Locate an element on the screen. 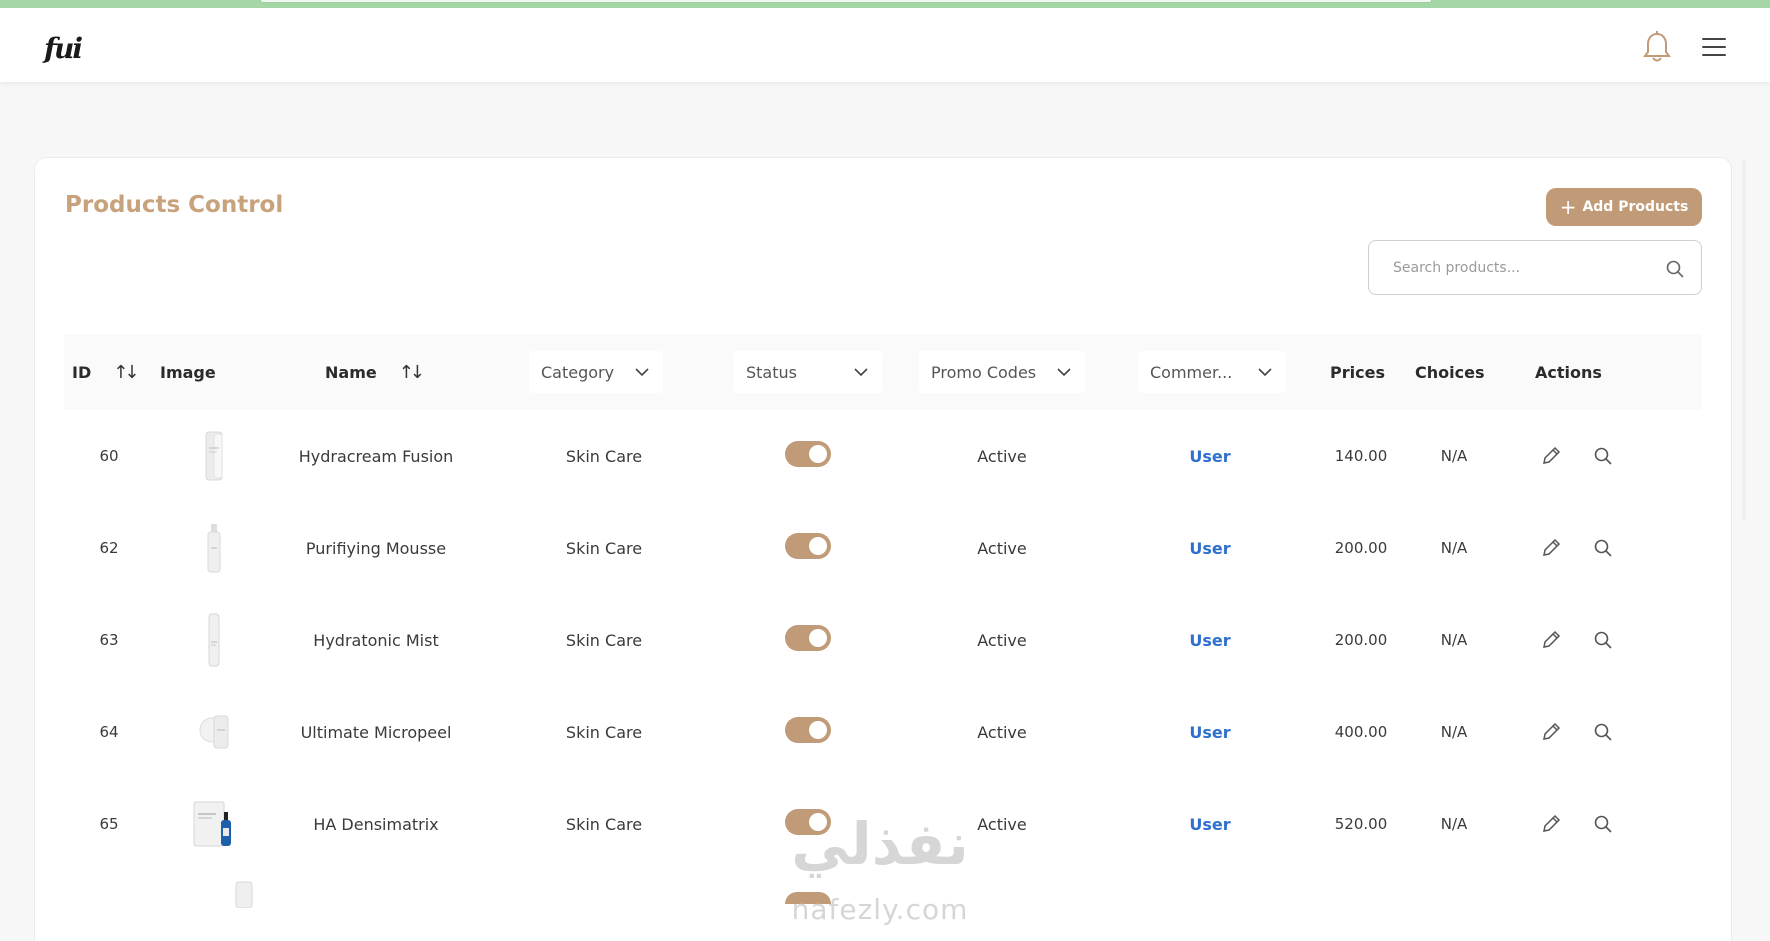 The image size is (1770, 941). column-image-label: Image is located at coordinates (188, 372).